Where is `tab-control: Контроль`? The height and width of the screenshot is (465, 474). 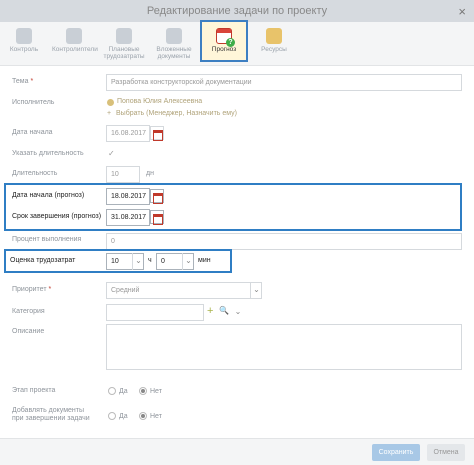
tab-control: Контроль is located at coordinates (24, 44).